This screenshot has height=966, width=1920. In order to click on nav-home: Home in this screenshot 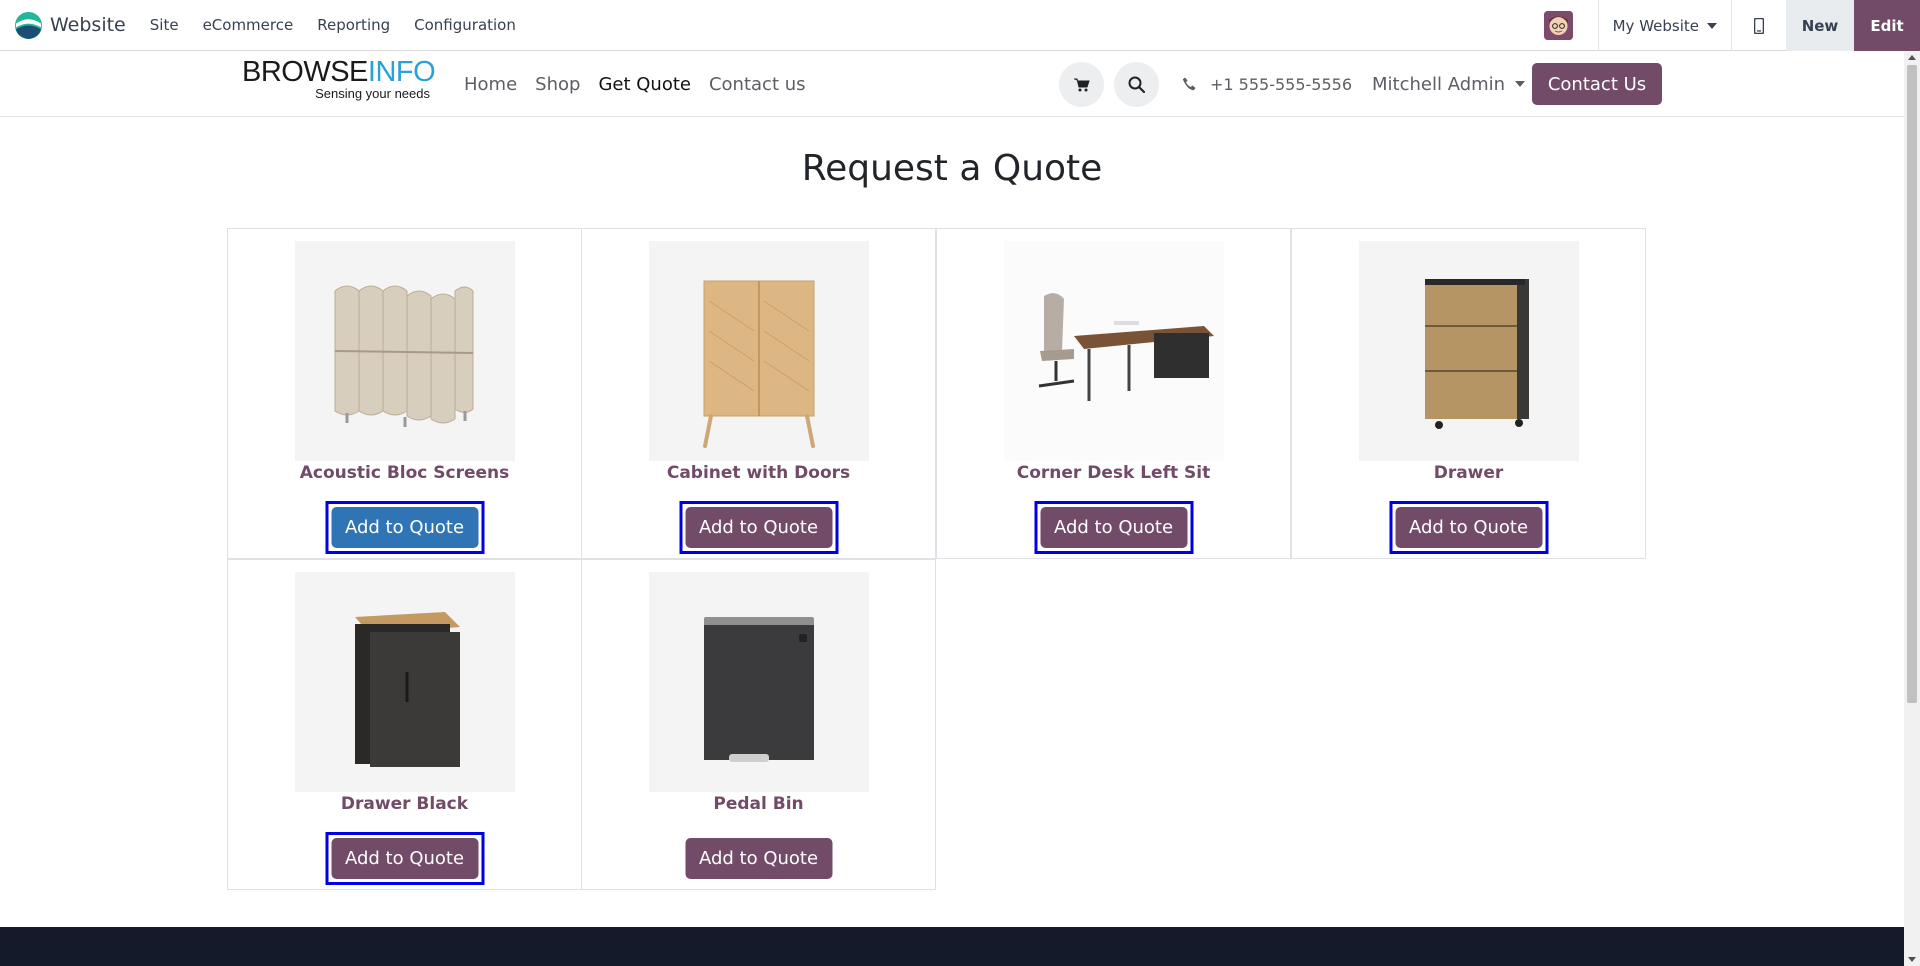, I will do `click(490, 84)`.